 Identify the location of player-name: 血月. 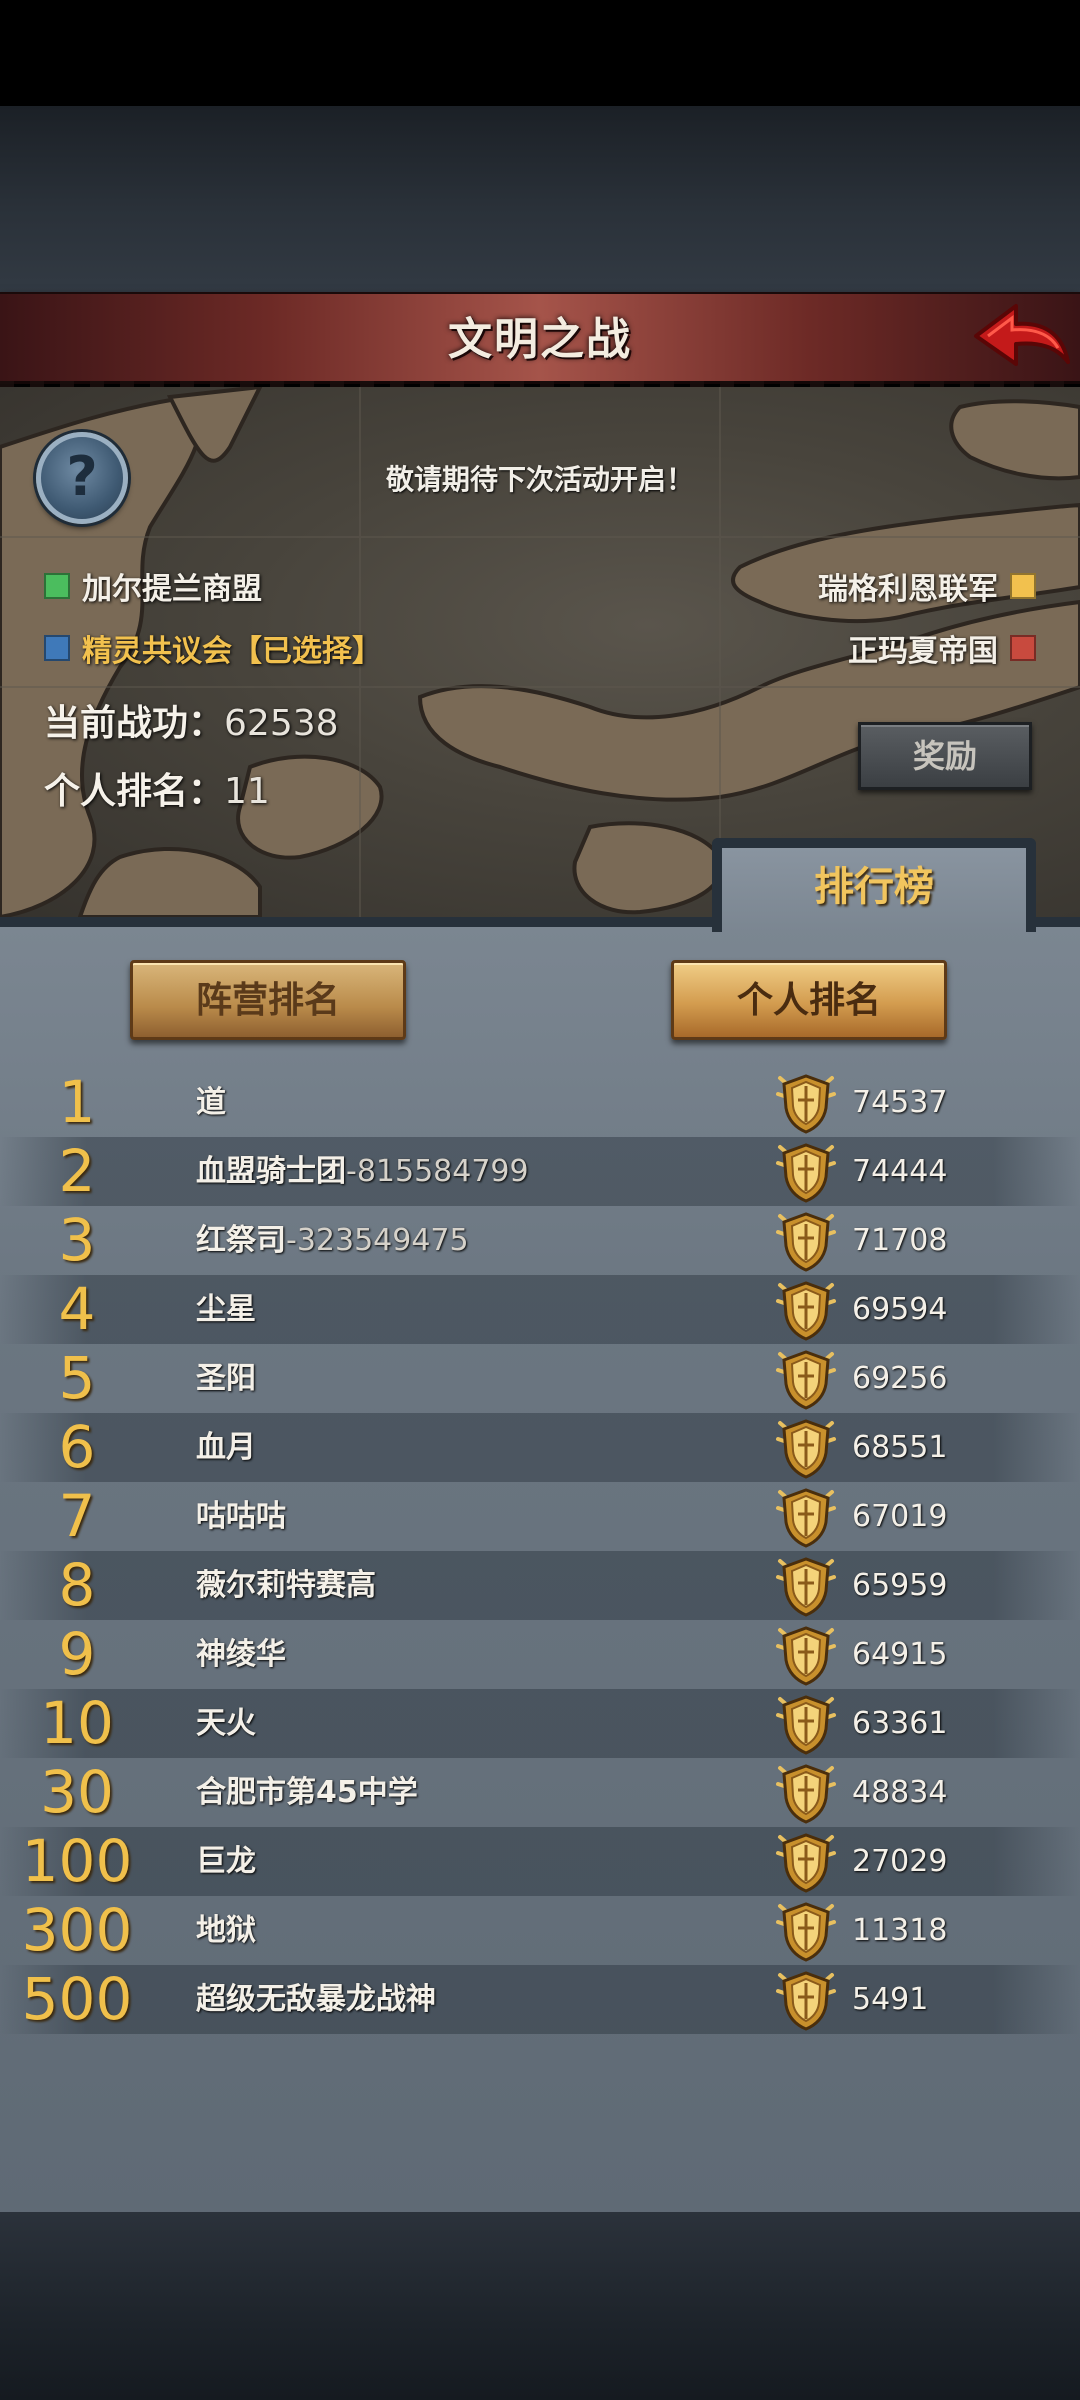
(226, 1447).